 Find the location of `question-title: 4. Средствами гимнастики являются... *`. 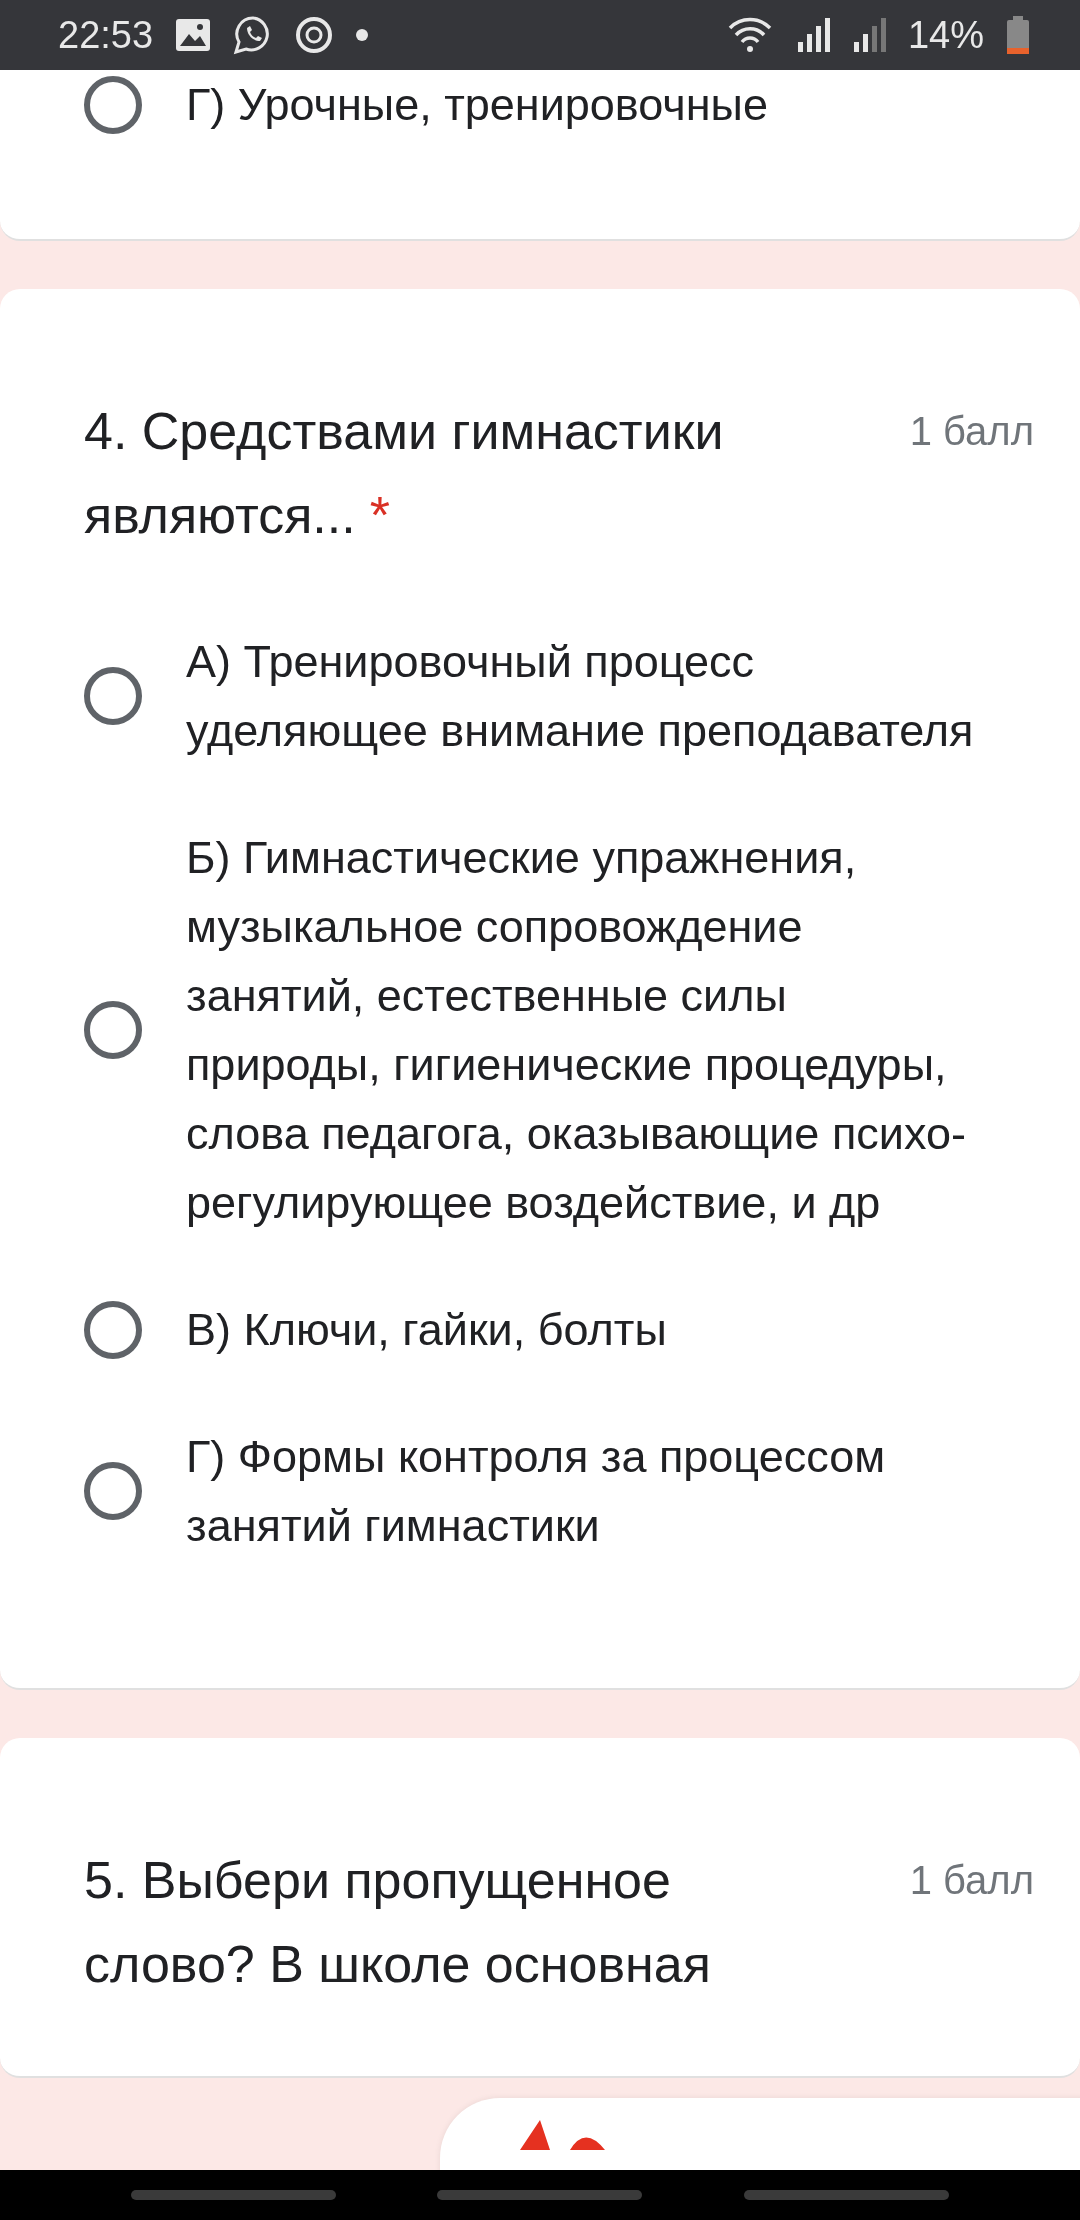

question-title: 4. Средствами гимнастики являются... * is located at coordinates (404, 473).